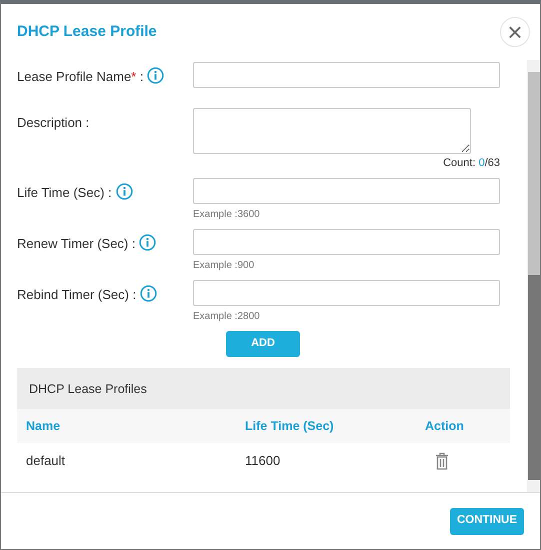 The width and height of the screenshot is (541, 550). I want to click on dialog-title: DHCP Lease Profile, so click(87, 32).